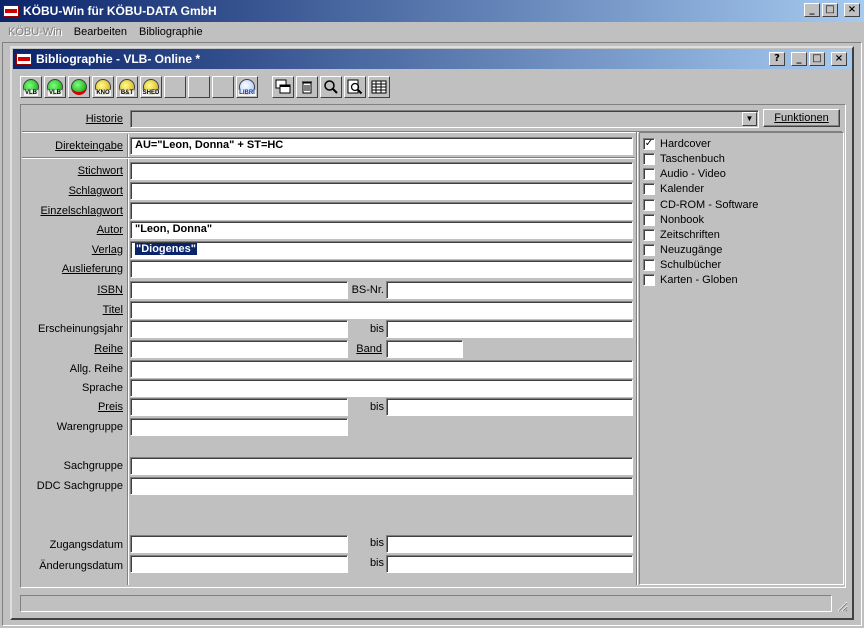 The width and height of the screenshot is (864, 628). I want to click on table-icon, so click(379, 87).